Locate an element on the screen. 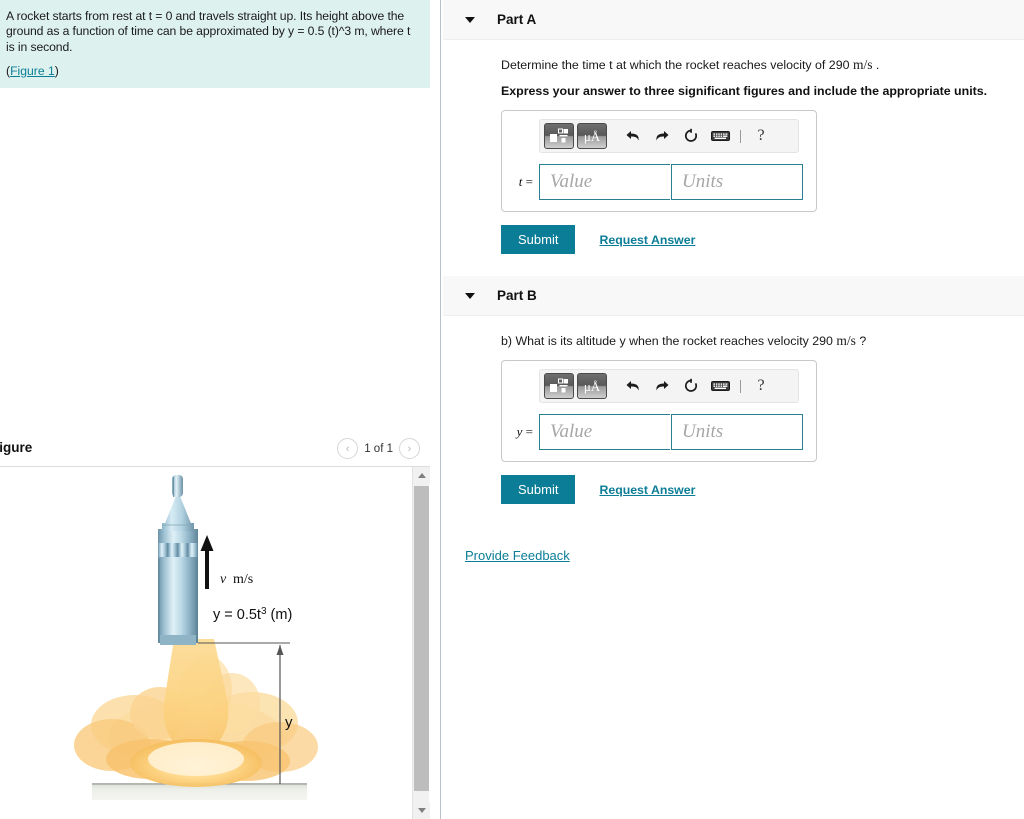 This screenshot has height=819, width=1024. scrollbar-up-button is located at coordinates (421, 475).